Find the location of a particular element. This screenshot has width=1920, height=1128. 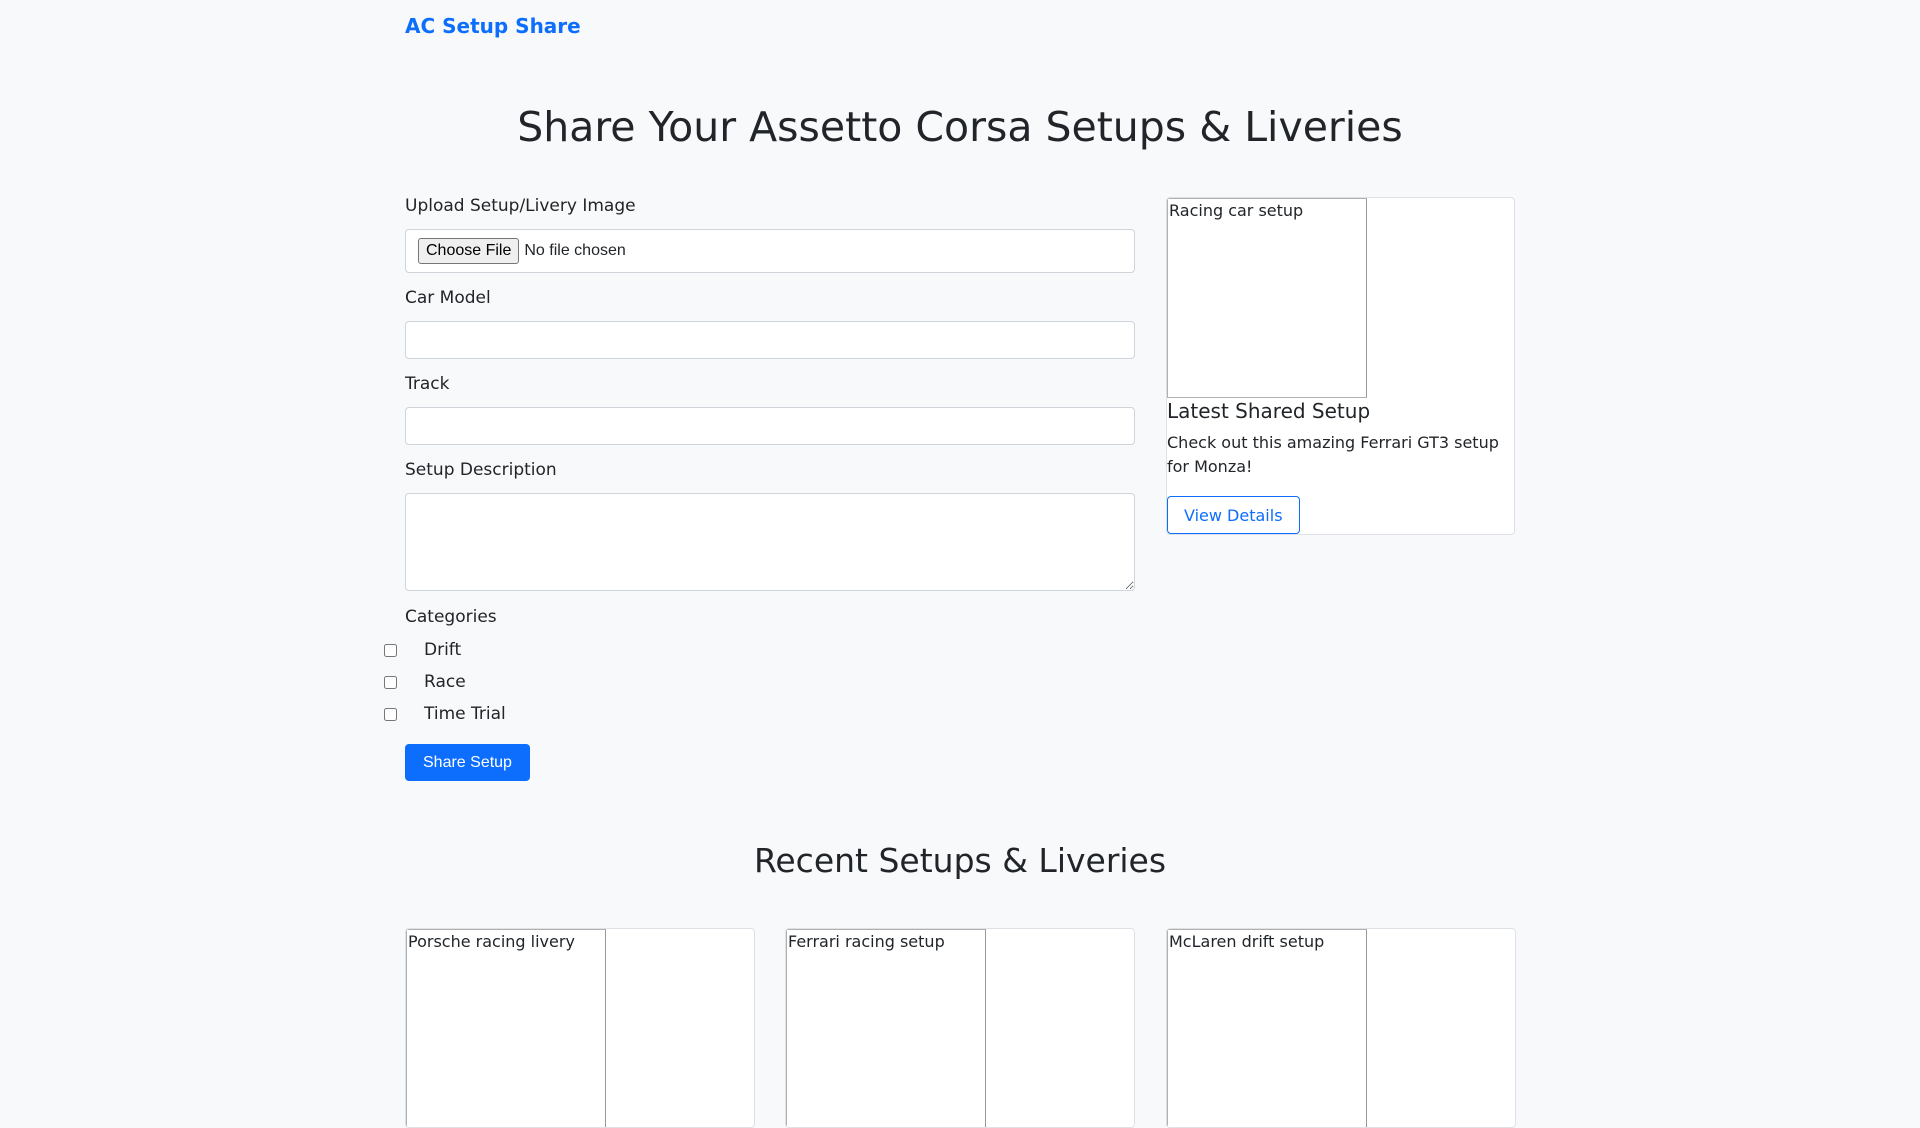

recent-section-title: Recent Setups & Liveries is located at coordinates (960, 860).